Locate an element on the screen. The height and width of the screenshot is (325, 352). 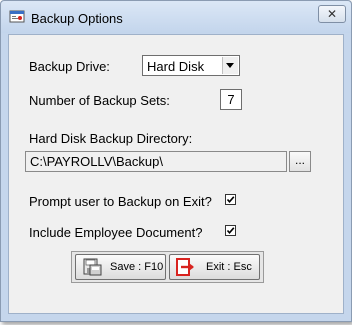
button-bar: Save : F10 Exit : Esc is located at coordinates (167, 267).